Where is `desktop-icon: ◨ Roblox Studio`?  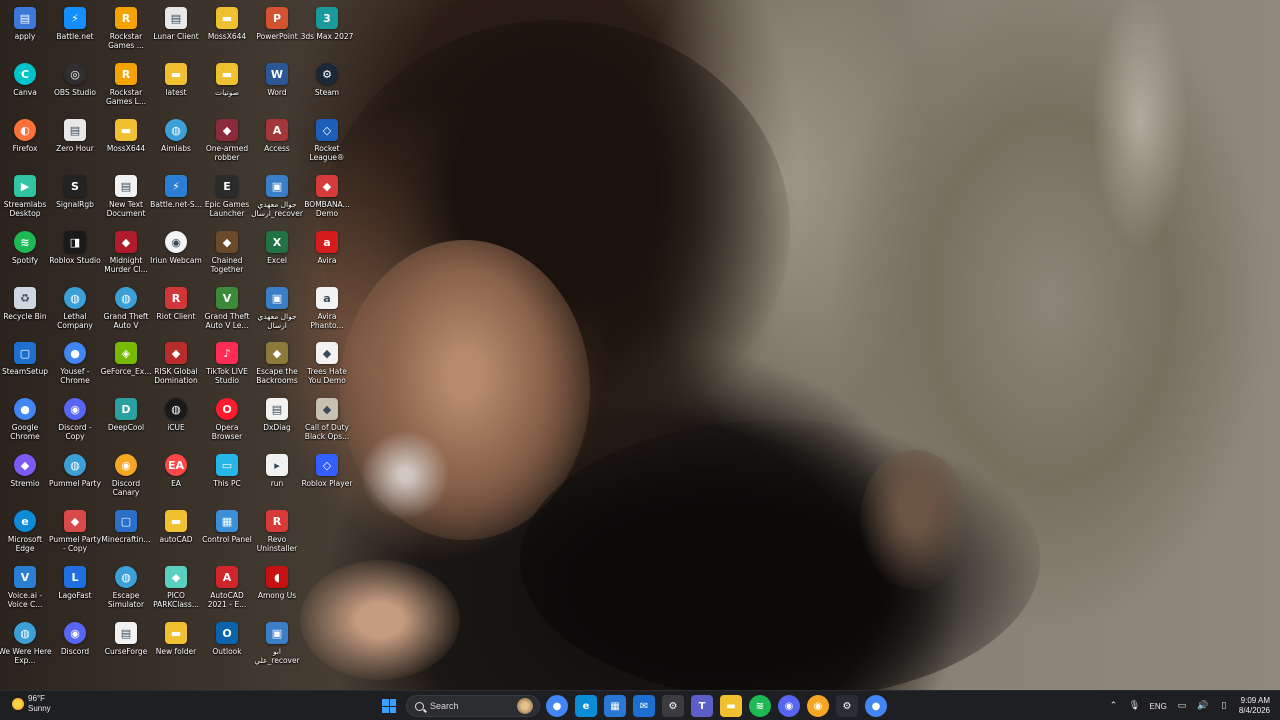 desktop-icon: ◨ Roblox Studio is located at coordinates (75, 254).